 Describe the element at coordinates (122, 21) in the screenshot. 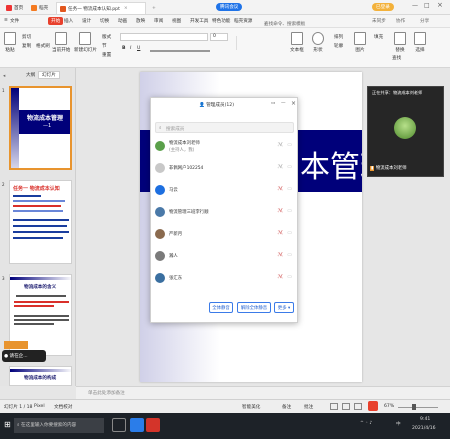

I see `menu-animation: 动画` at that location.